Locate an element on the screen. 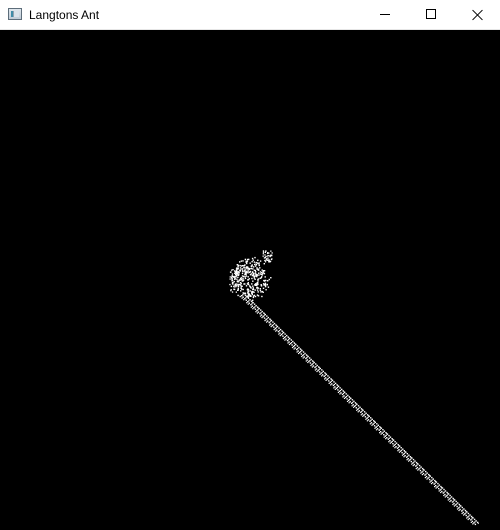 Image resolution: width=500 pixels, height=530 pixels. close-button is located at coordinates (477, 14).